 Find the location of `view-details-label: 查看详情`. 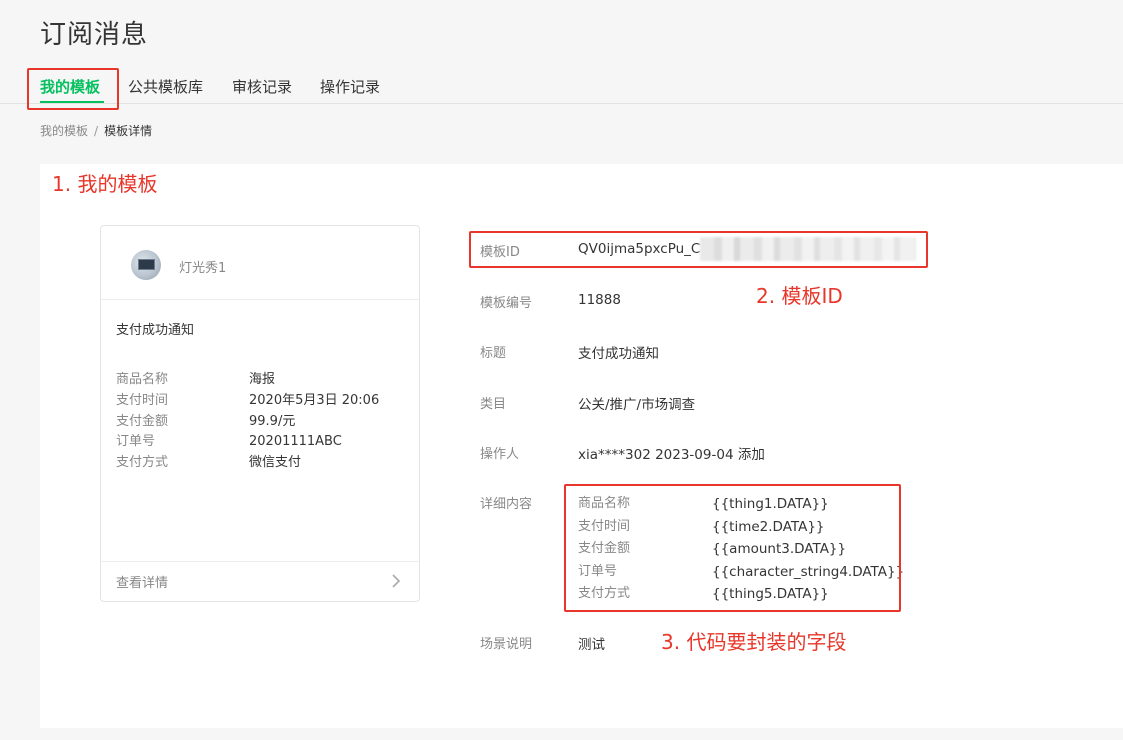

view-details-label: 查看详情 is located at coordinates (142, 583).